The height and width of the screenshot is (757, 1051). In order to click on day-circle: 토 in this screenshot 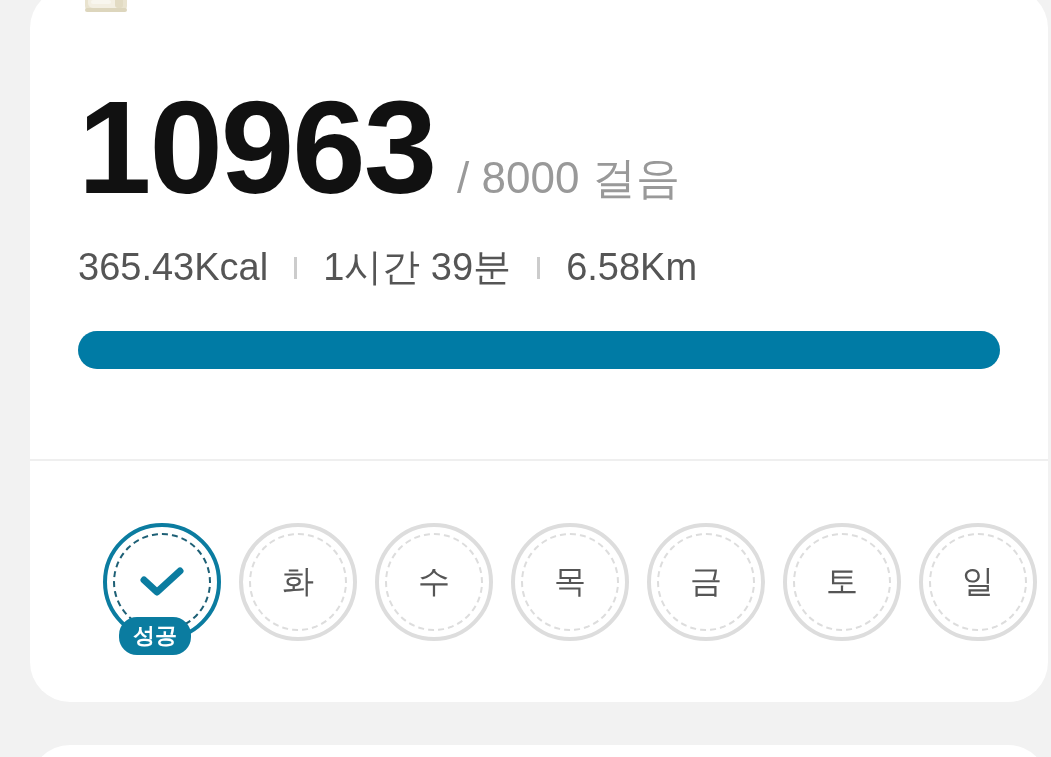, I will do `click(842, 582)`.